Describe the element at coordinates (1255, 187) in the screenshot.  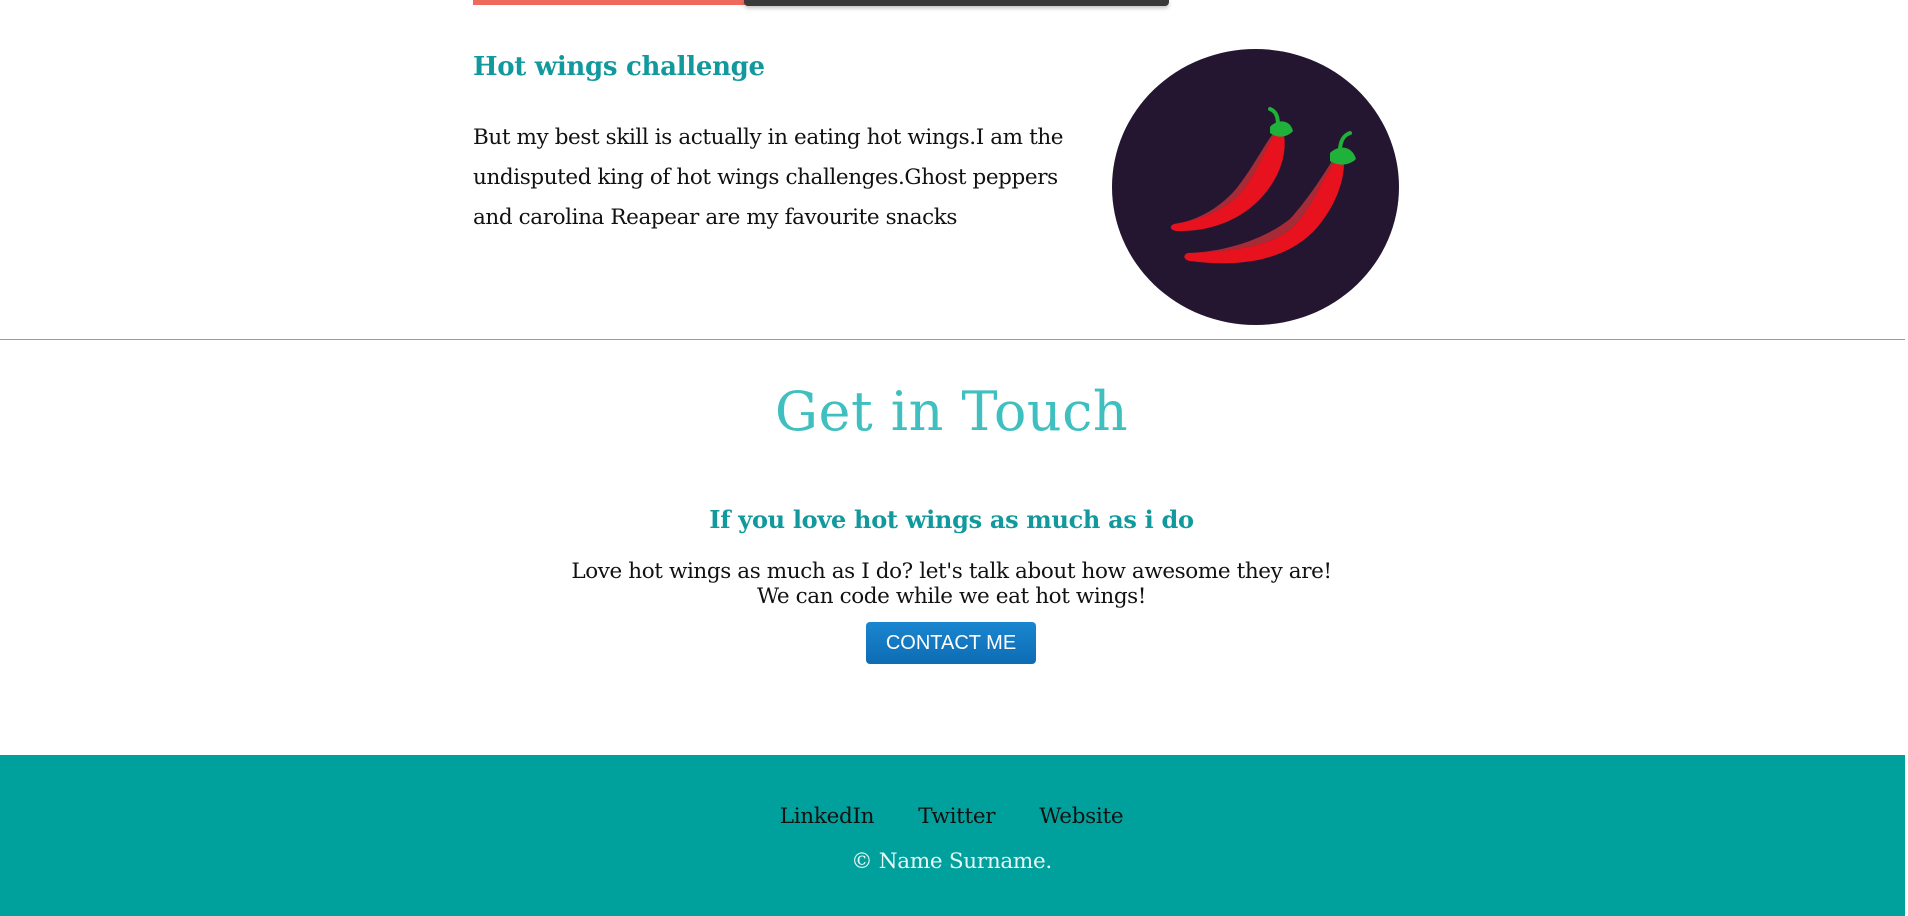
I see `chili-peppers-icon` at that location.